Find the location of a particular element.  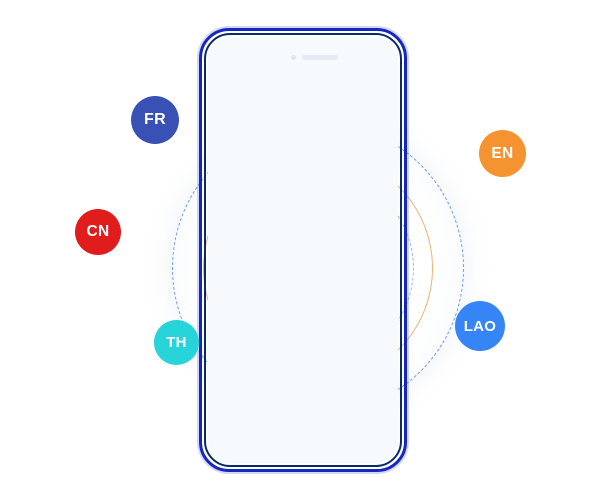

language-bubble-en: EN is located at coordinates (502, 153).